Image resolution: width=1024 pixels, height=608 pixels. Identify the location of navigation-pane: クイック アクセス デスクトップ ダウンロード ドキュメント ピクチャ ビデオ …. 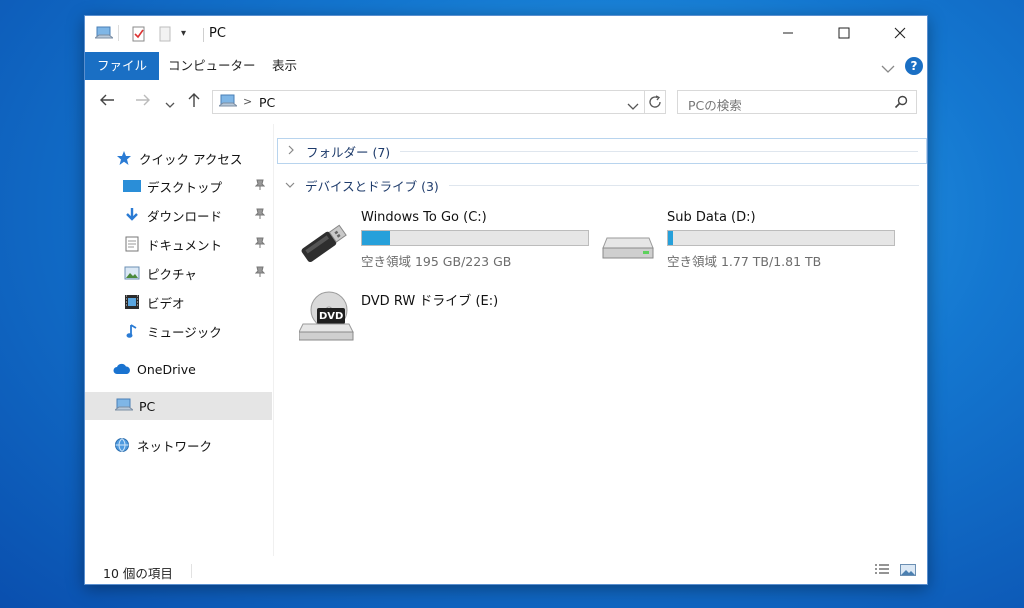
(179, 340).